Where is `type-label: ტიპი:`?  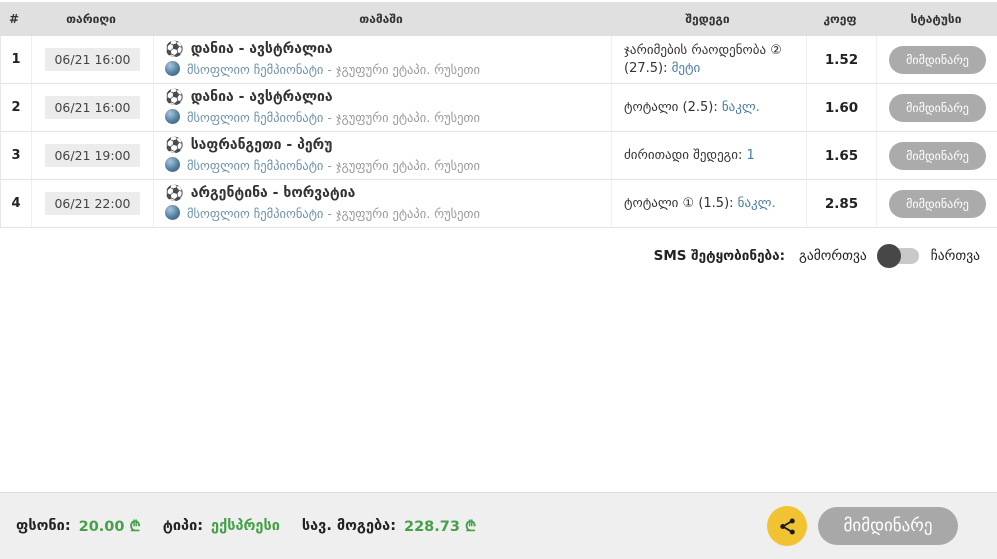
type-label: ტიპი: is located at coordinates (183, 526).